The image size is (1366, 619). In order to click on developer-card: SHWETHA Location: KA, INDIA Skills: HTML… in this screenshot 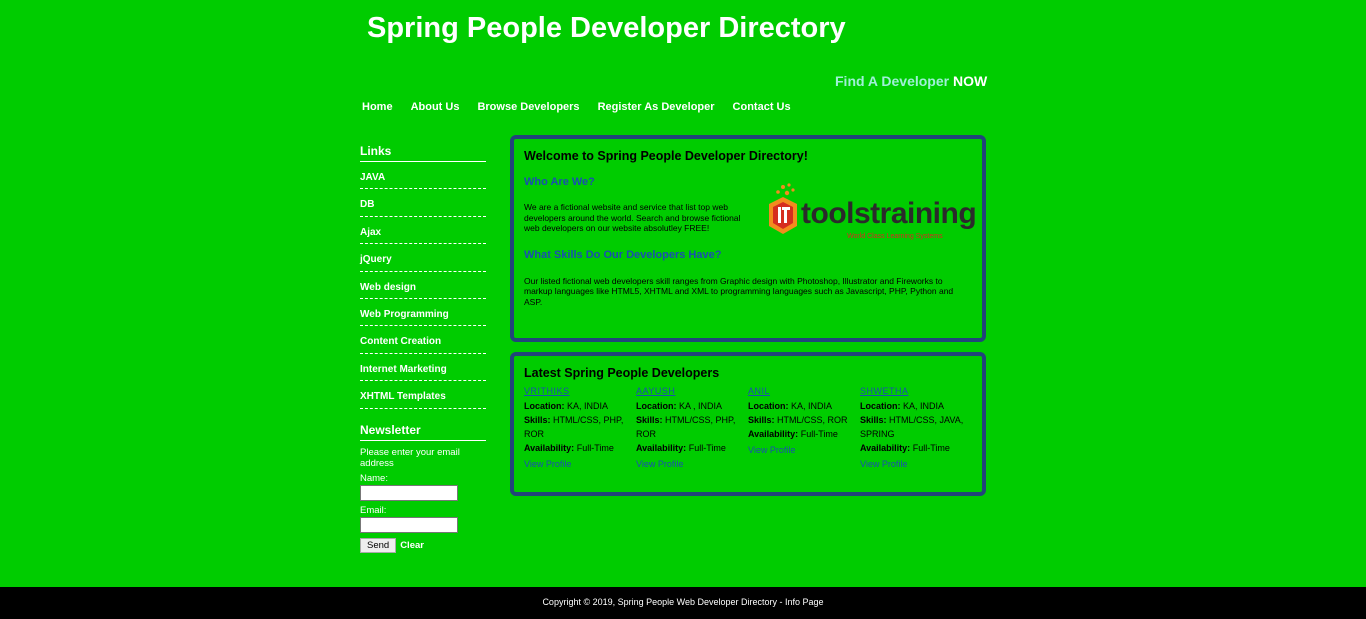, I will do `click(916, 427)`.